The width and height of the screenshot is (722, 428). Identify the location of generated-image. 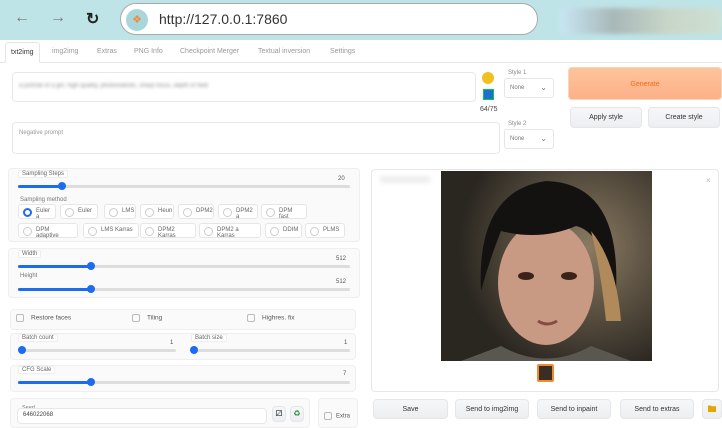
(546, 266).